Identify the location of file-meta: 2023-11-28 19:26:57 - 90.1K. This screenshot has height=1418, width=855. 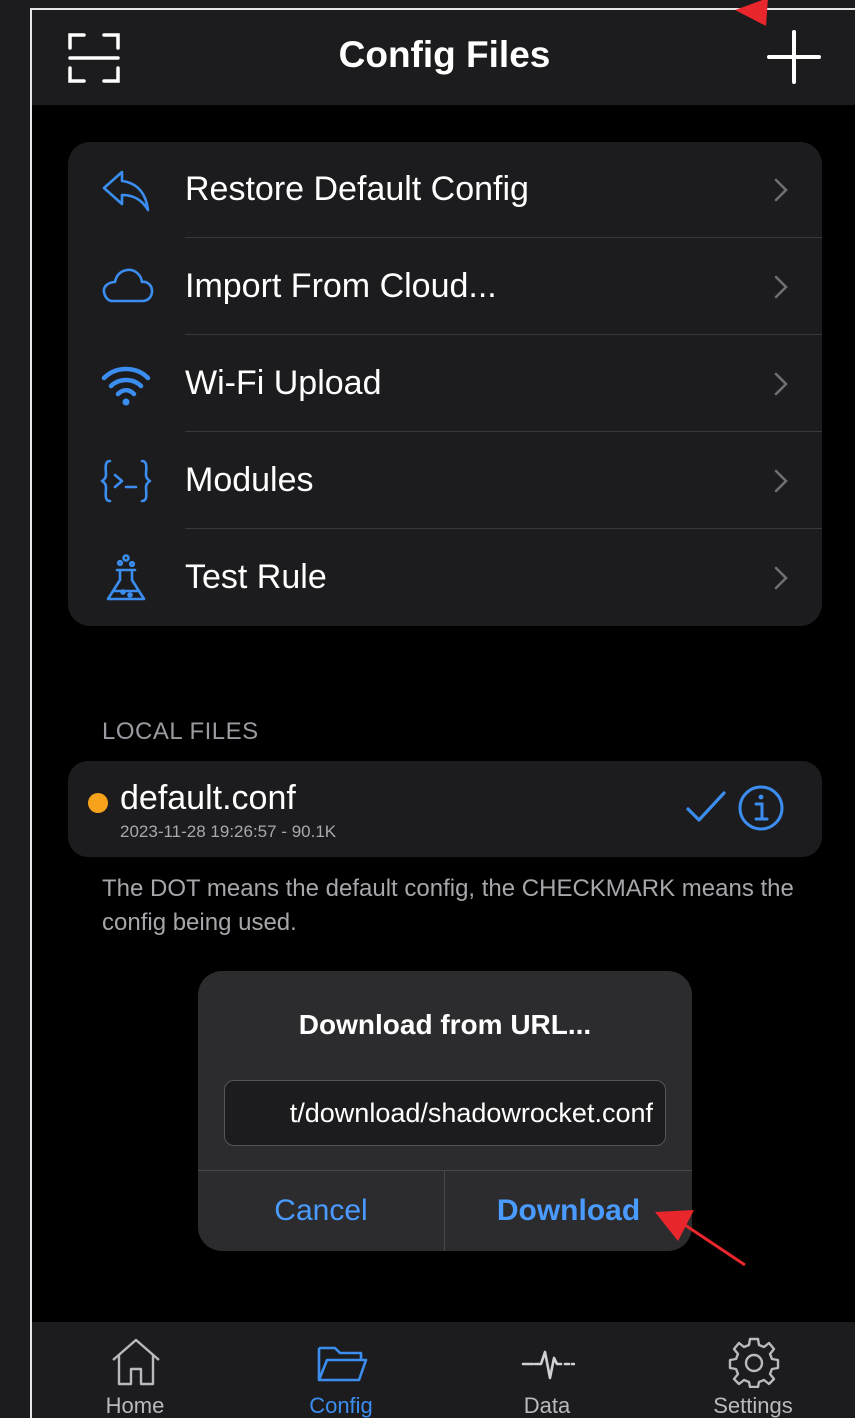
(228, 831).